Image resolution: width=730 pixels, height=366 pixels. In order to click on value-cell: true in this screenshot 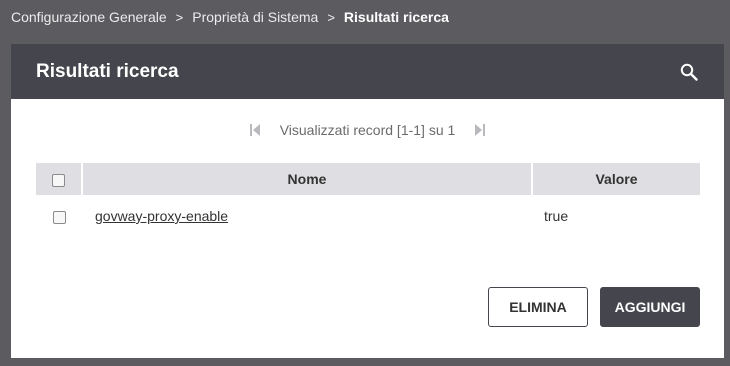, I will do `click(556, 216)`.